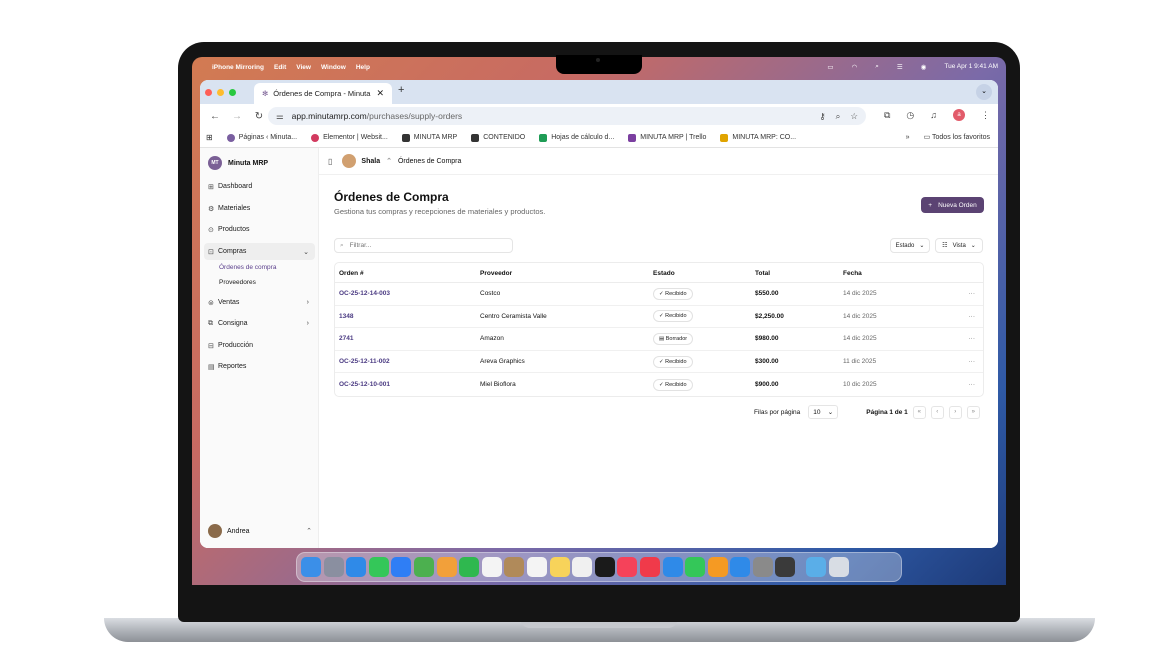 The width and height of the screenshot is (1176, 670). I want to click on rows-per-page-select: 10 ⌄, so click(823, 412).